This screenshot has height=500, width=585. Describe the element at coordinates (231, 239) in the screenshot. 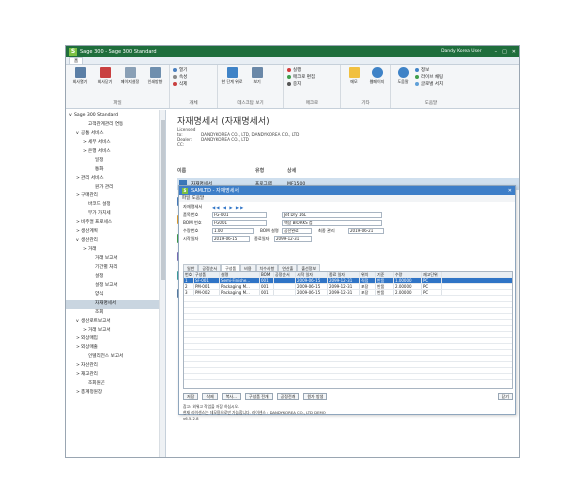

I see `start-date-input: 2019-06-15` at that location.